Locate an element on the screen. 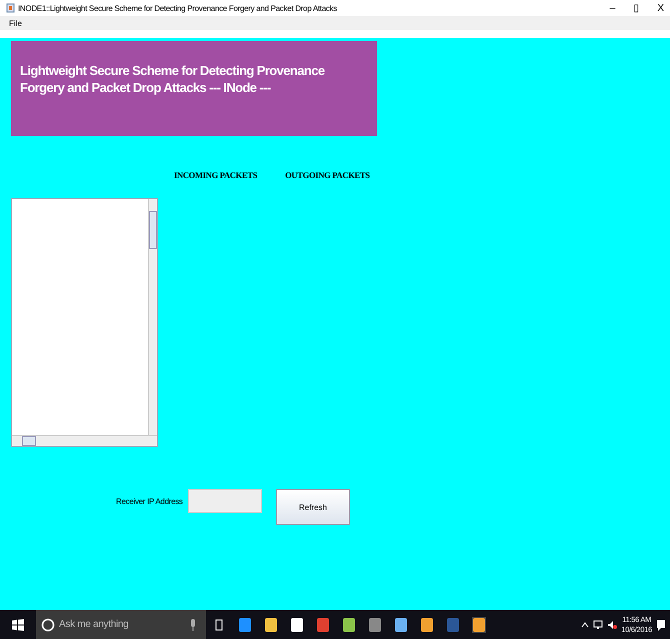 The width and height of the screenshot is (670, 639). task-view-icon is located at coordinates (219, 624).